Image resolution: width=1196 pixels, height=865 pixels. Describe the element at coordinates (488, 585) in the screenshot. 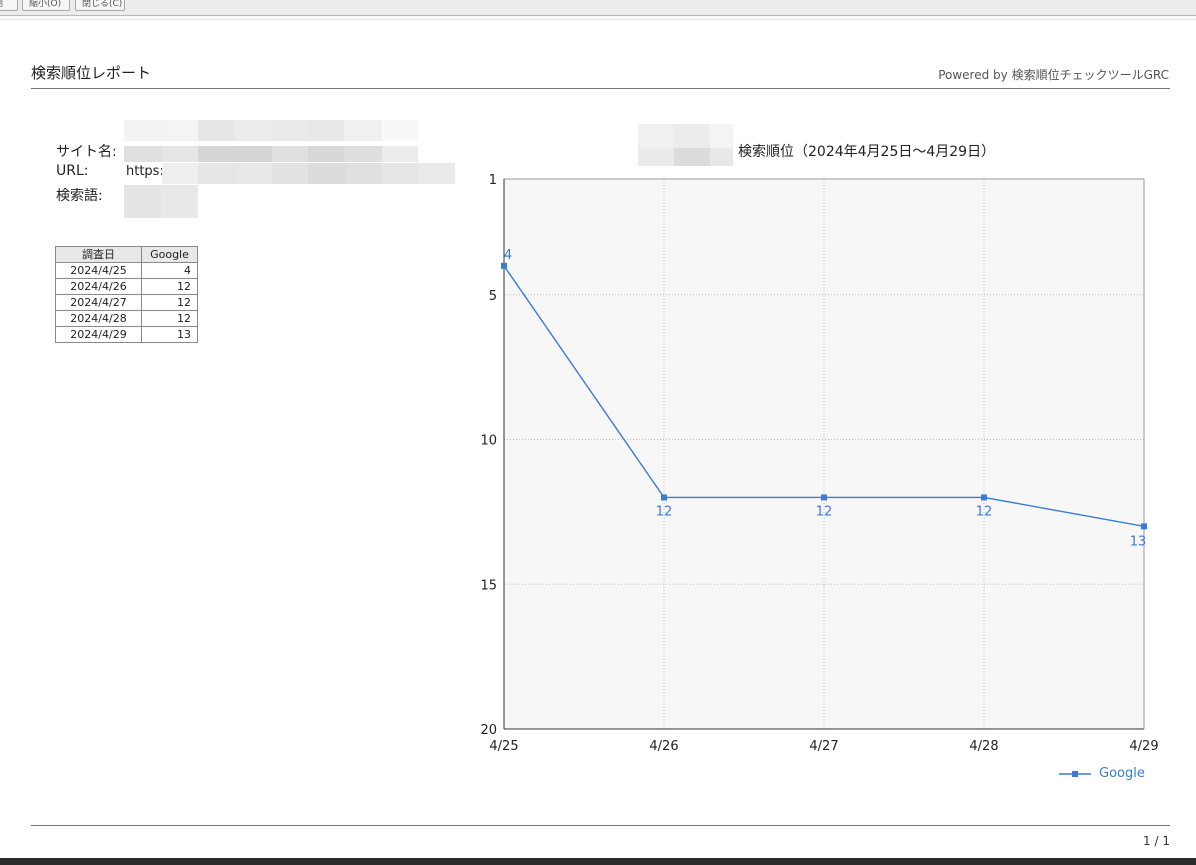

I see `y-tick-label: 15` at that location.